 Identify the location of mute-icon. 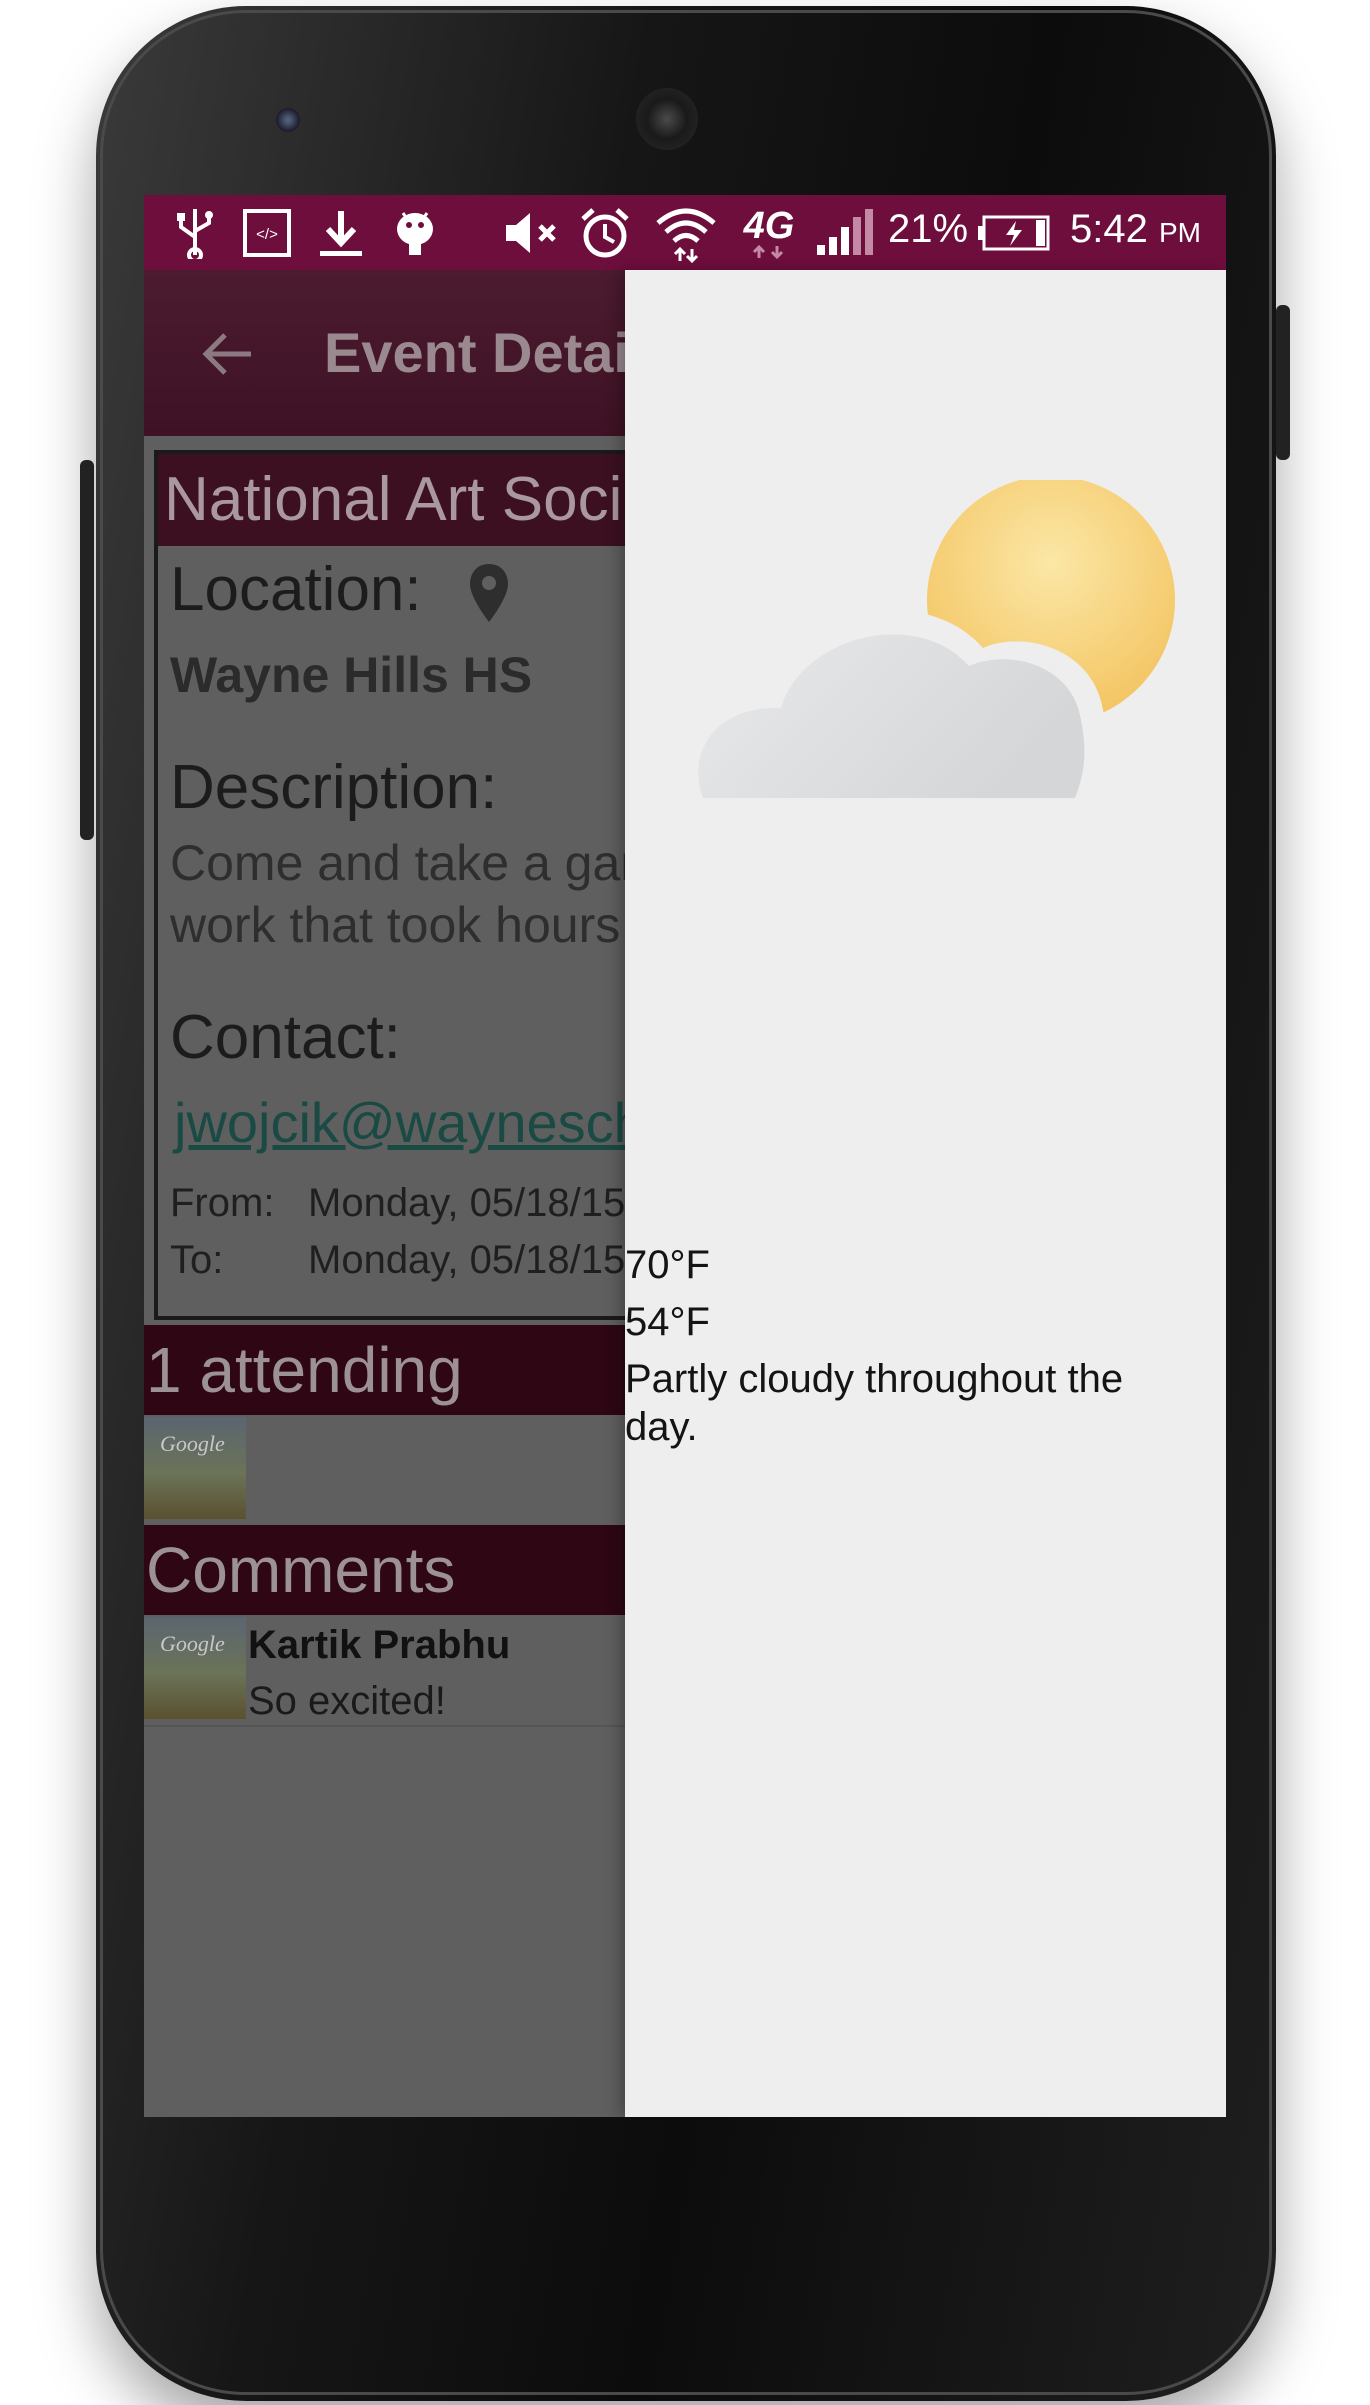
(532, 233).